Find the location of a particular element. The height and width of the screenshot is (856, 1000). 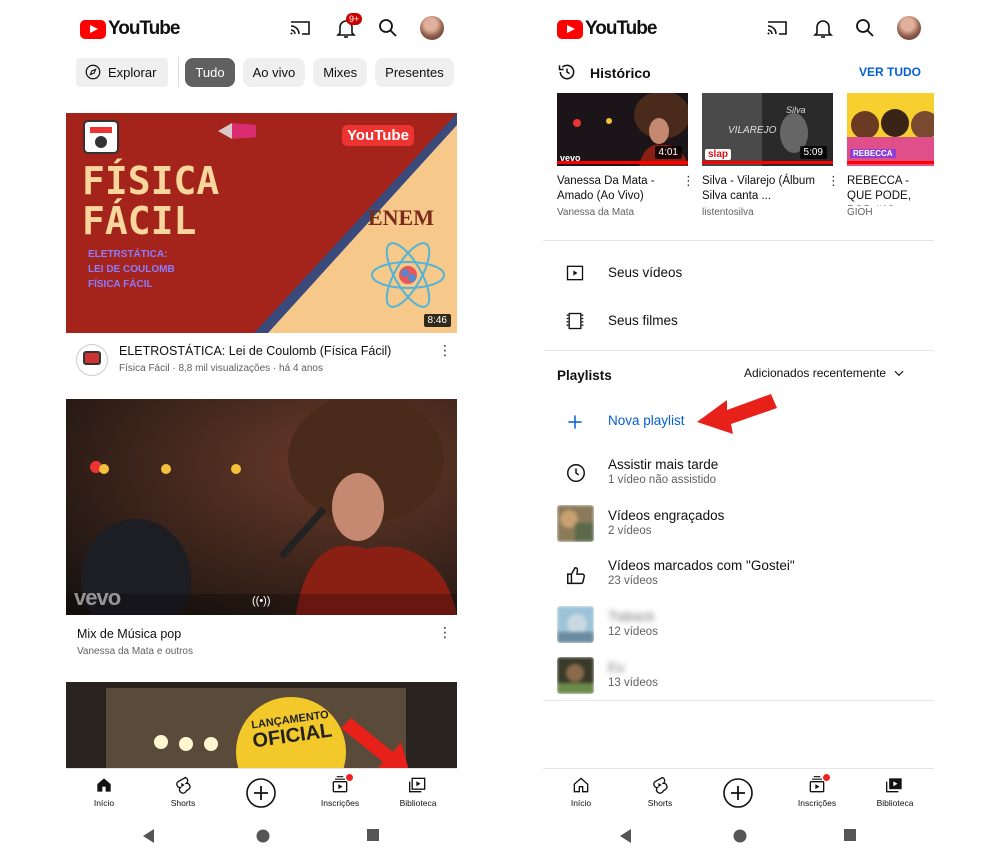

video-title: Mix de Música pop is located at coordinates (129, 634).